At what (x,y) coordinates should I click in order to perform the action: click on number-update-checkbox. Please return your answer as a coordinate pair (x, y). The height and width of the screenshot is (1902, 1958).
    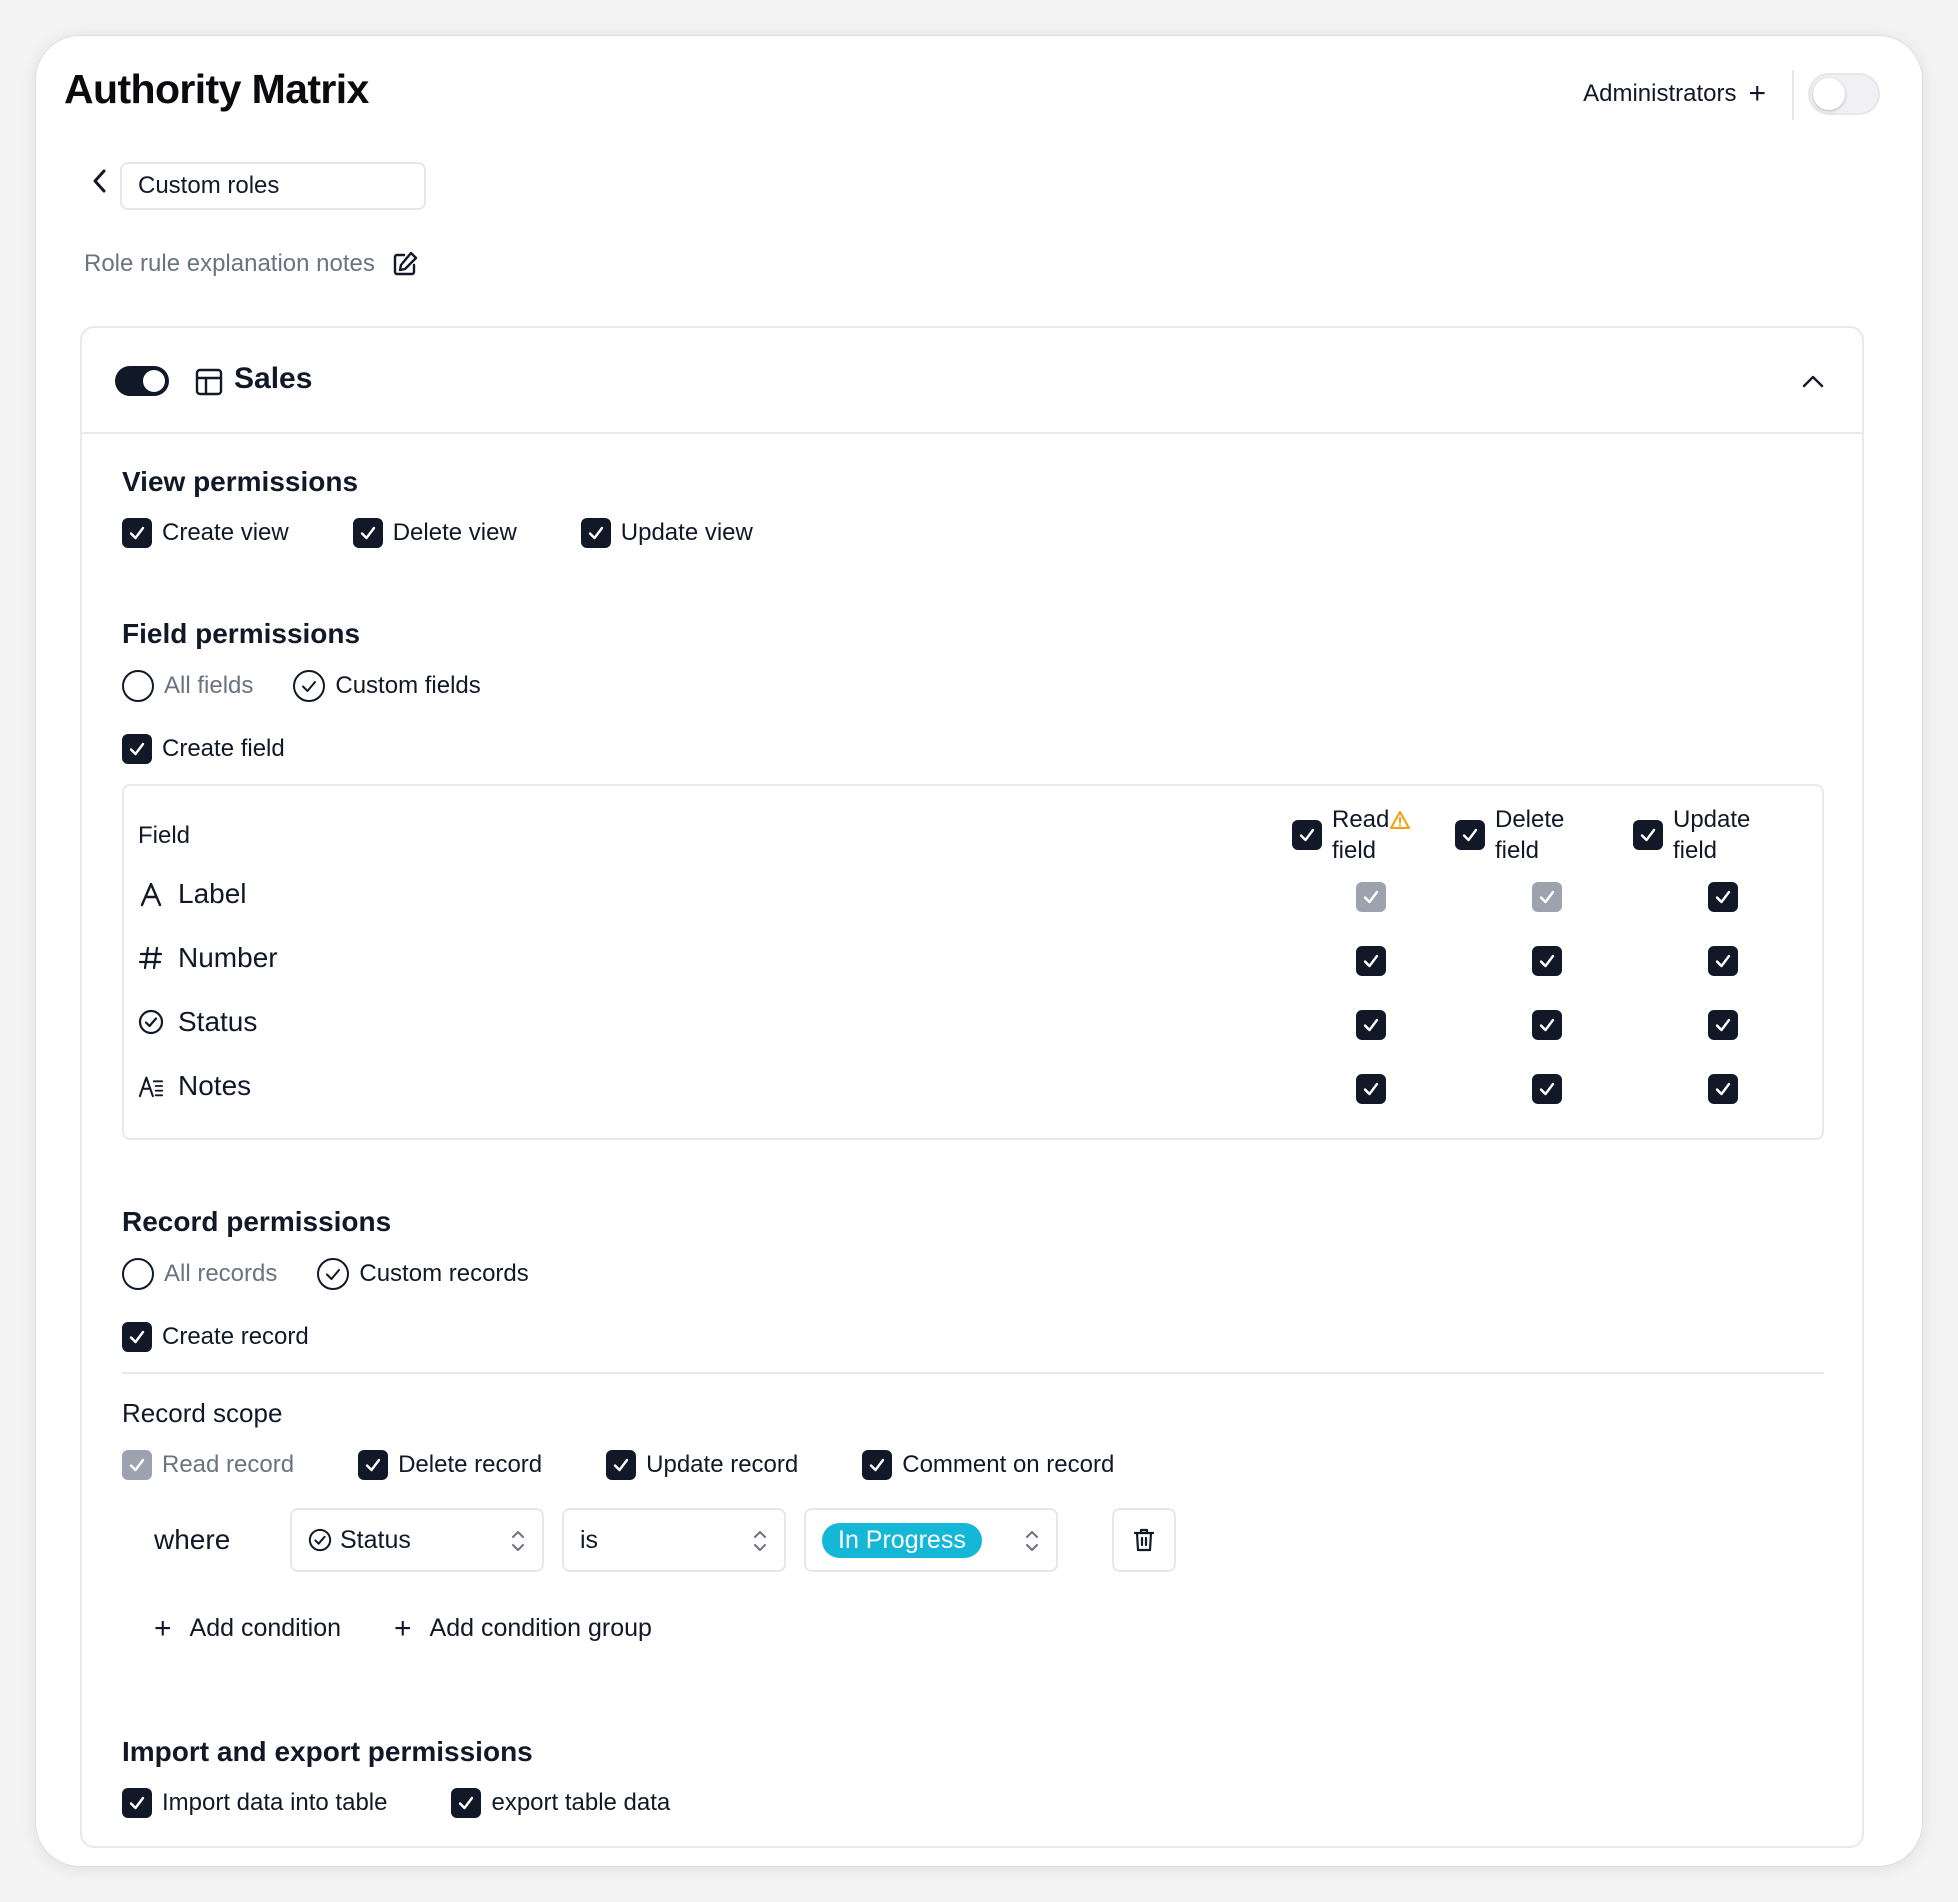
    Looking at the image, I should click on (1723, 961).